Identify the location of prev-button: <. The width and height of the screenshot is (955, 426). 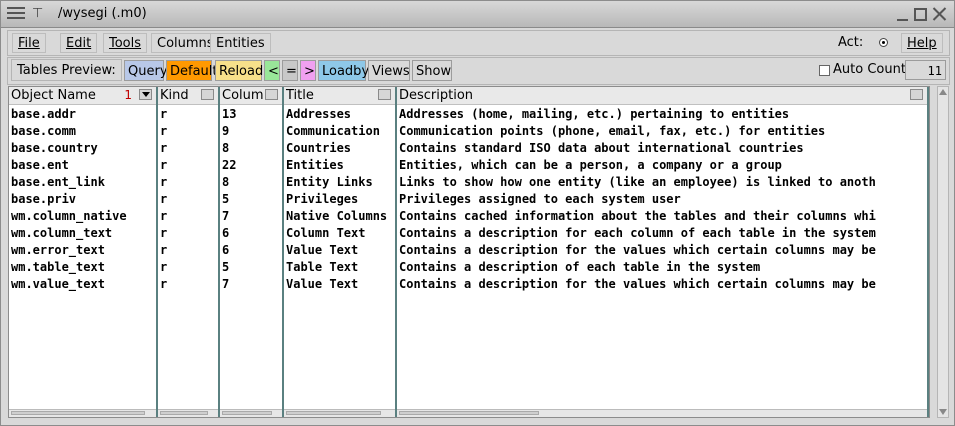
(272, 70).